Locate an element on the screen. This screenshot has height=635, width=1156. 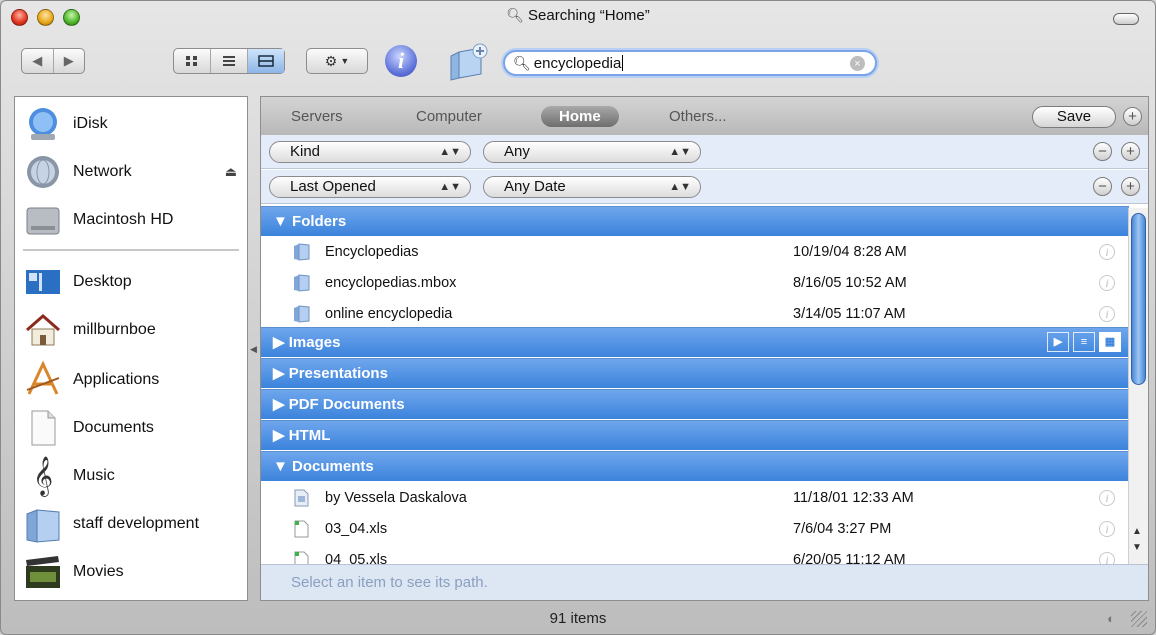
scope-computer: Computer is located at coordinates (449, 116).